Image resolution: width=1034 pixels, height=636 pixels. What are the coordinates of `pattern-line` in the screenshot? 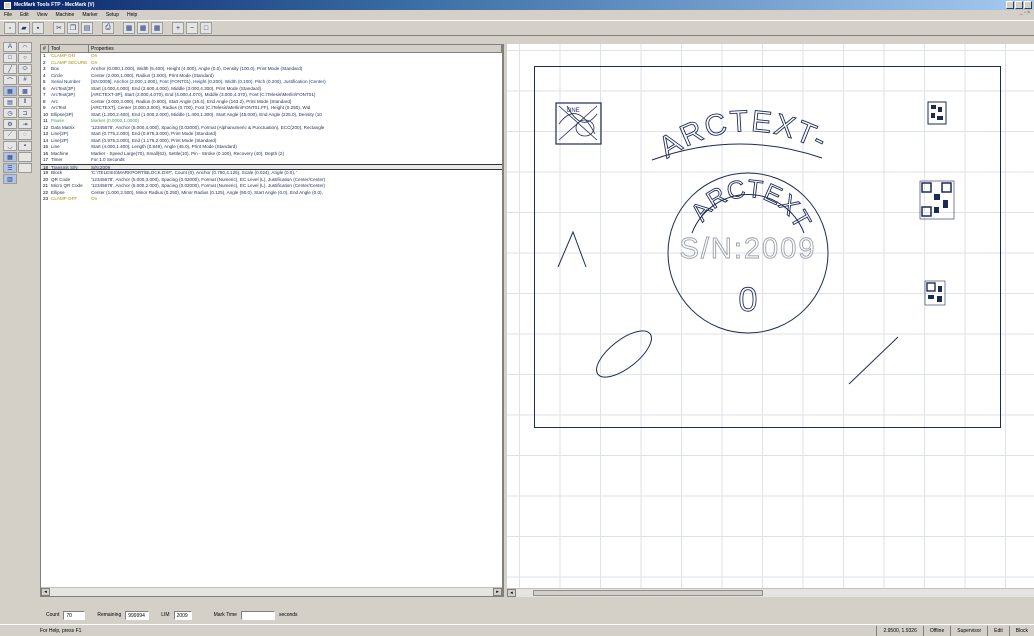 It's located at (873, 360).